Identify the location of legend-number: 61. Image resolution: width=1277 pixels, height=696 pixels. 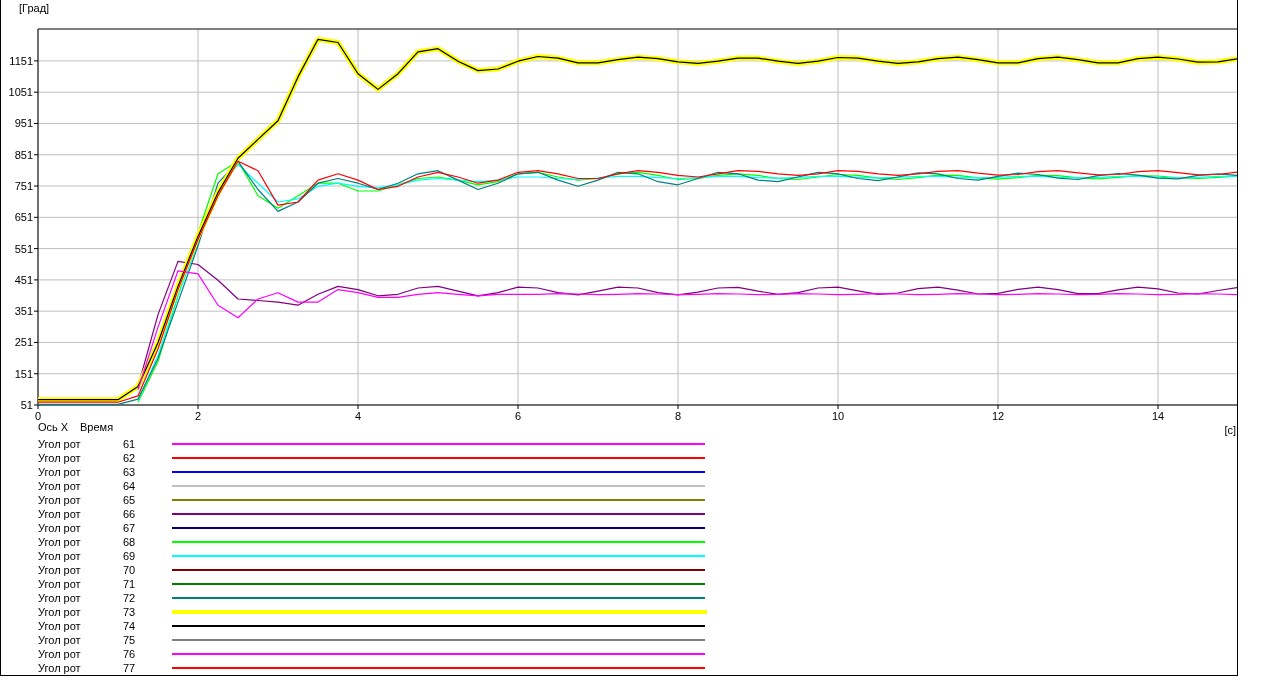
(130, 444).